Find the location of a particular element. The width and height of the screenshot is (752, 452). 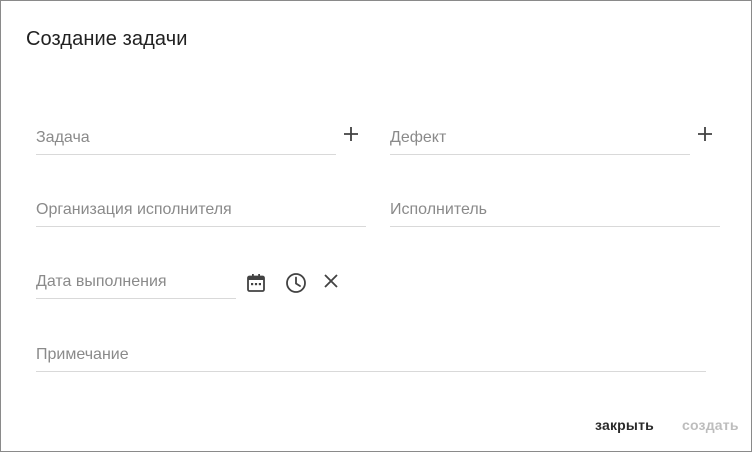

note-field: Примечание is located at coordinates (371, 357).